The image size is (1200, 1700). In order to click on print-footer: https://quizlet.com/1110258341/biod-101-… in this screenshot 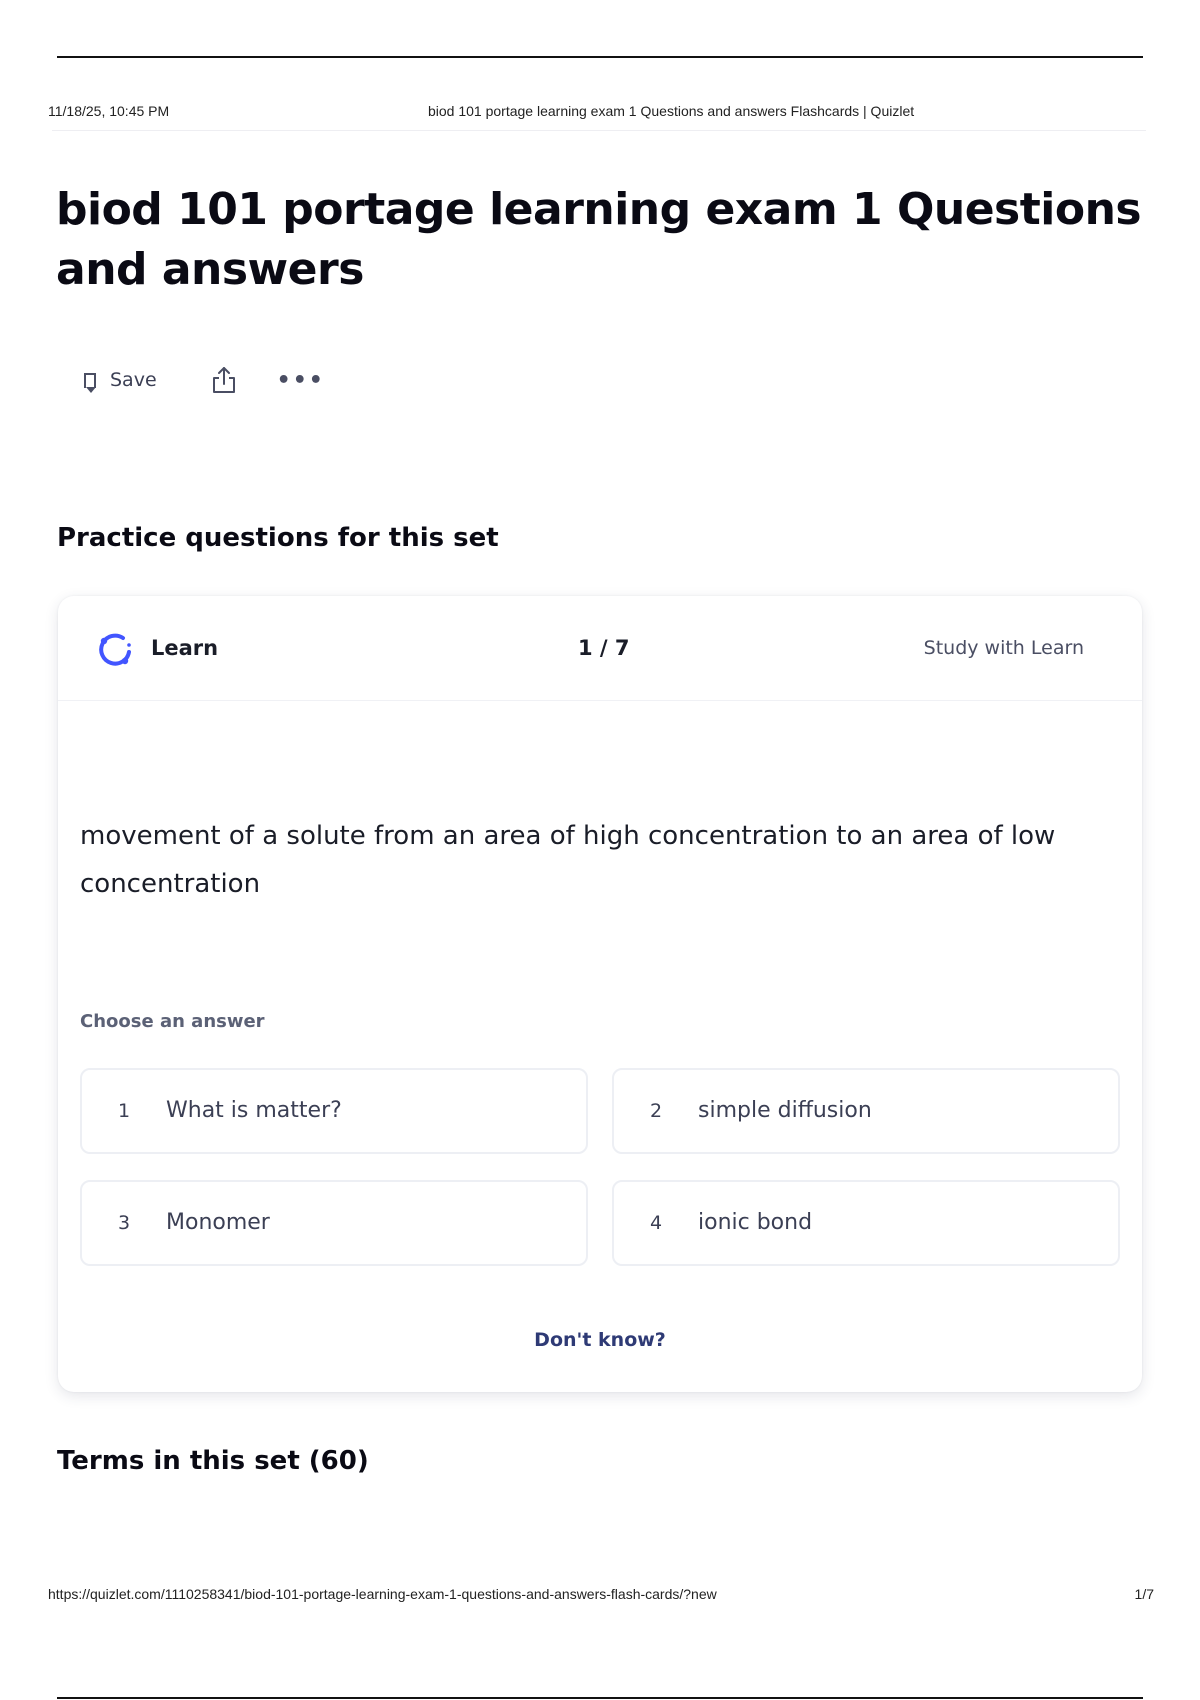, I will do `click(601, 1595)`.